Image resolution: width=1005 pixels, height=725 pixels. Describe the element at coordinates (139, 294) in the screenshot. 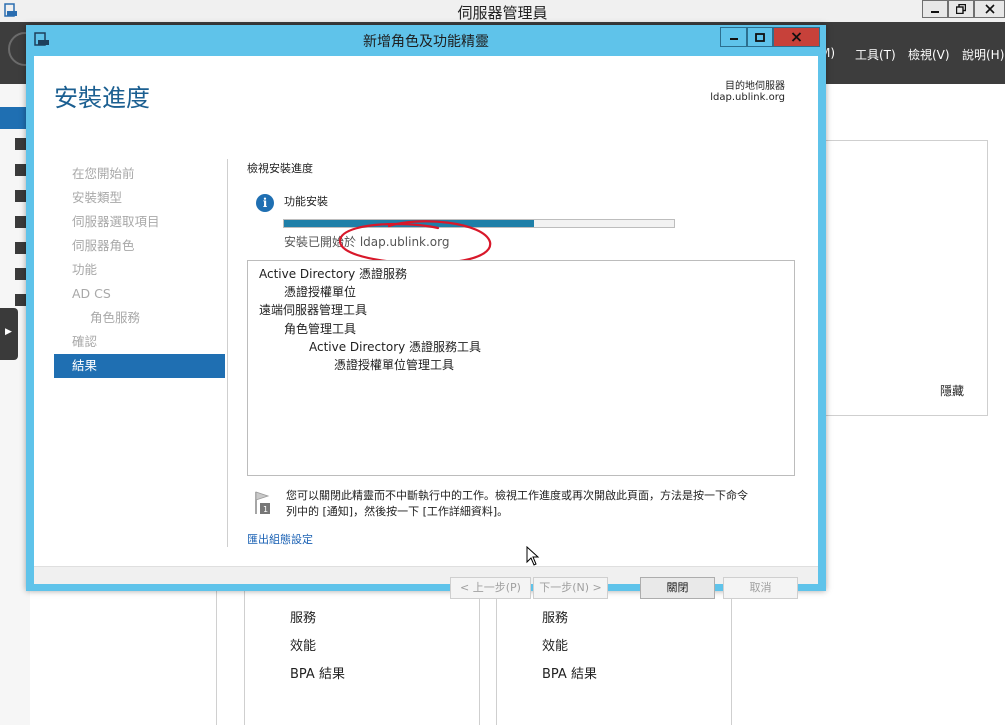

I see `wizard-step-6: AD CS` at that location.